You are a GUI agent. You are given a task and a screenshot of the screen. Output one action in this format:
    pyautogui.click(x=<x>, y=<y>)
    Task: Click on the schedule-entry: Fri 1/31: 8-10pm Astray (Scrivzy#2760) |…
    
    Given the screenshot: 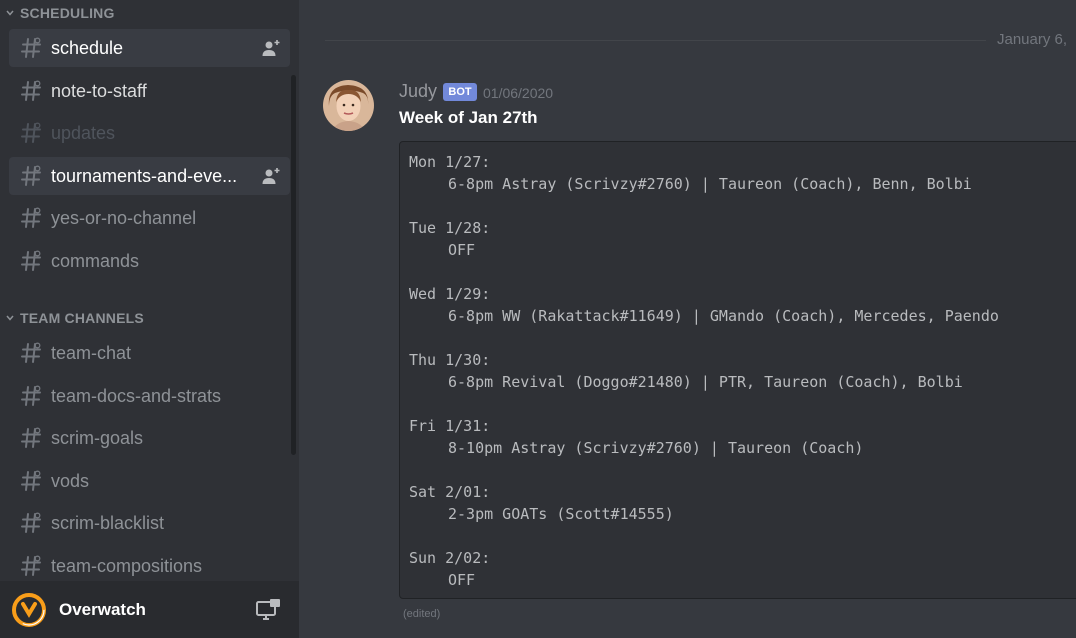 What is the action you would take?
    pyautogui.click(x=742, y=437)
    